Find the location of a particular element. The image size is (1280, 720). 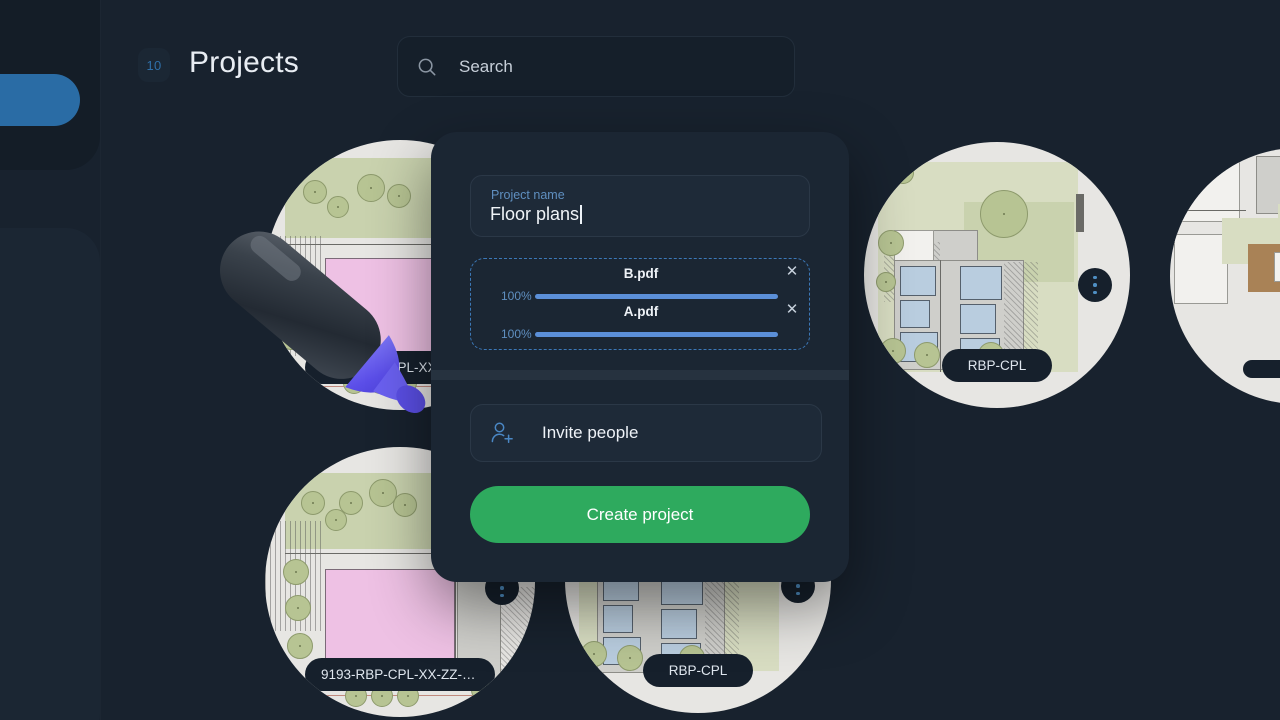

file-name: A.pdf is located at coordinates (641, 311).